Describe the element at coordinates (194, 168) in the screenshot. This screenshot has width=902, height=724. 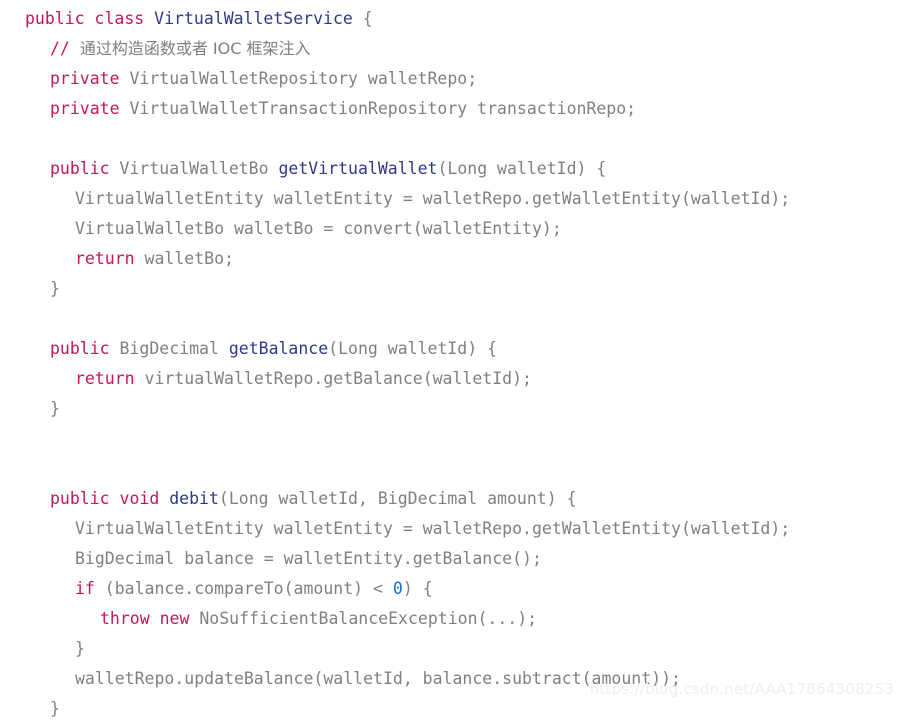
I see `code-token-plain: VirtualWalletBo` at that location.